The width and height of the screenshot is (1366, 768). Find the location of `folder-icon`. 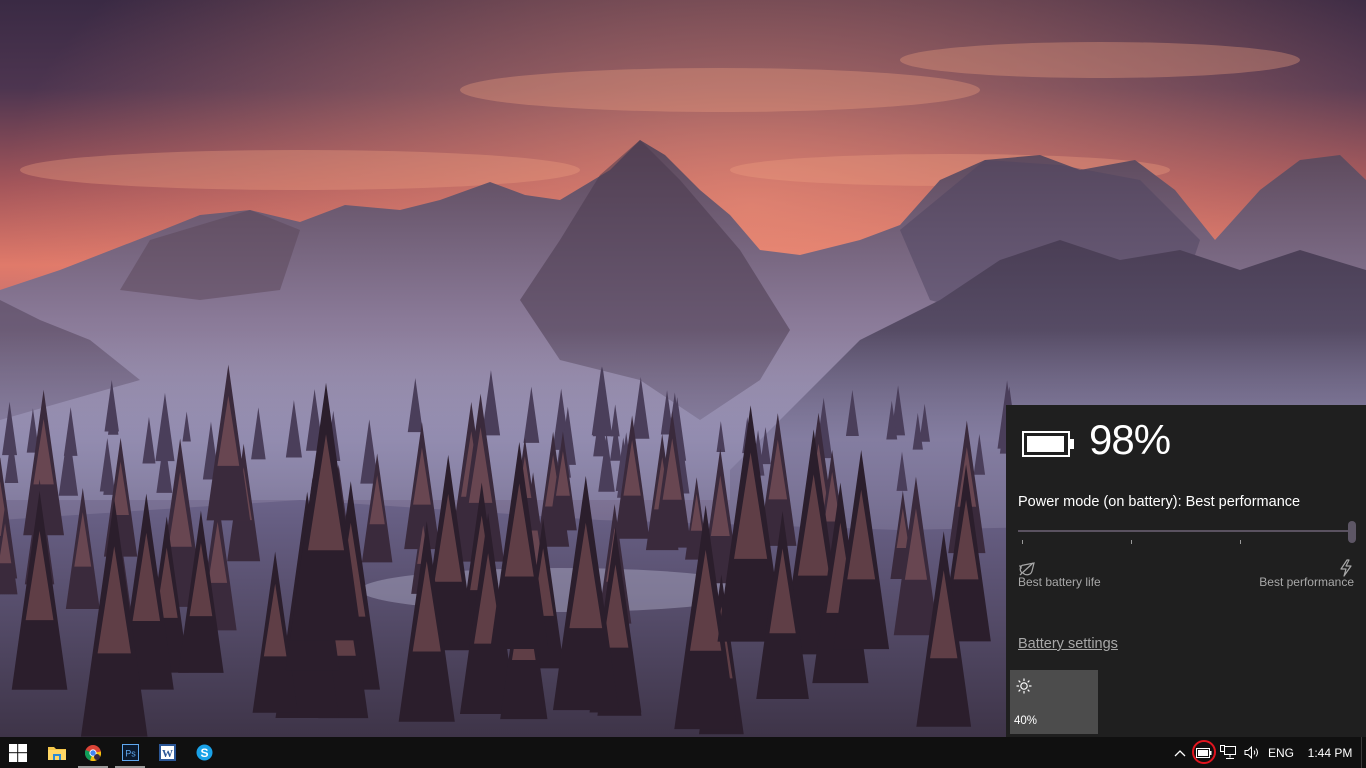

folder-icon is located at coordinates (57, 753).